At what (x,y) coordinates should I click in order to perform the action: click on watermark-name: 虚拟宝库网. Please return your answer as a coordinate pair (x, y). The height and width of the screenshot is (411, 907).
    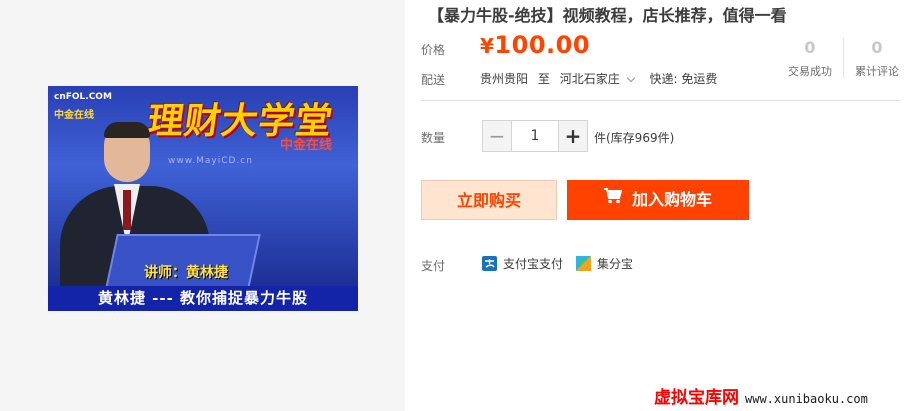
    Looking at the image, I should click on (696, 398).